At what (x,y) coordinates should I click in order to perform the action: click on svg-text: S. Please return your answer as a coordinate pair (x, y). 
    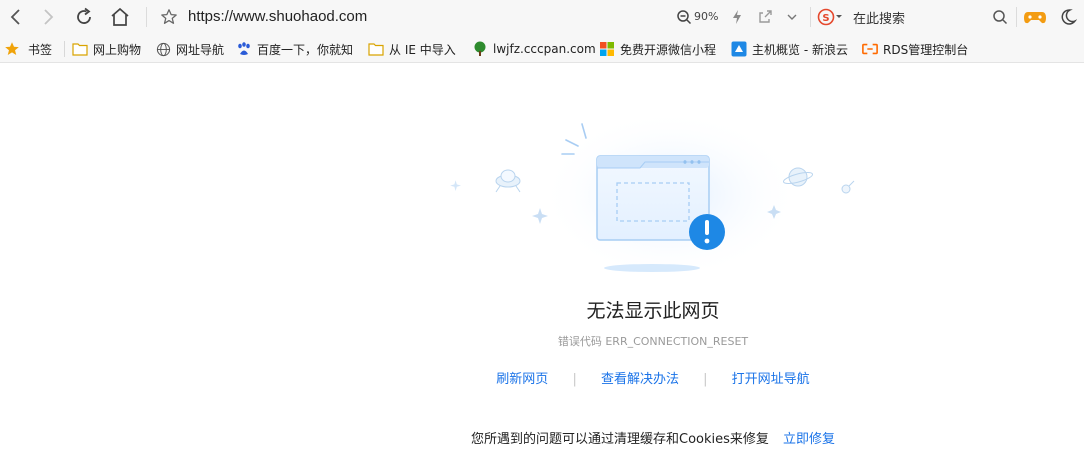
    Looking at the image, I should click on (825, 18).